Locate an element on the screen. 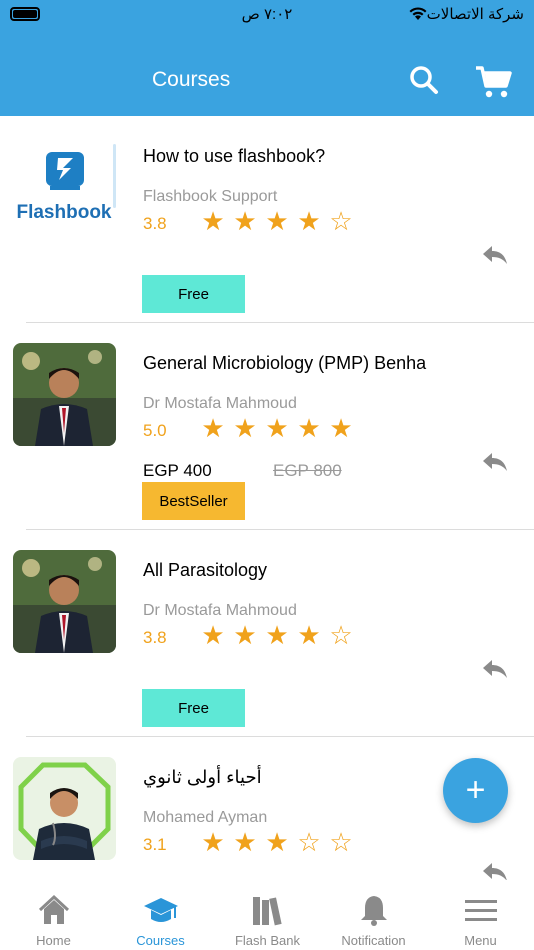 This screenshot has width=534, height=950. tab-menu: Menu is located at coordinates (480, 915).